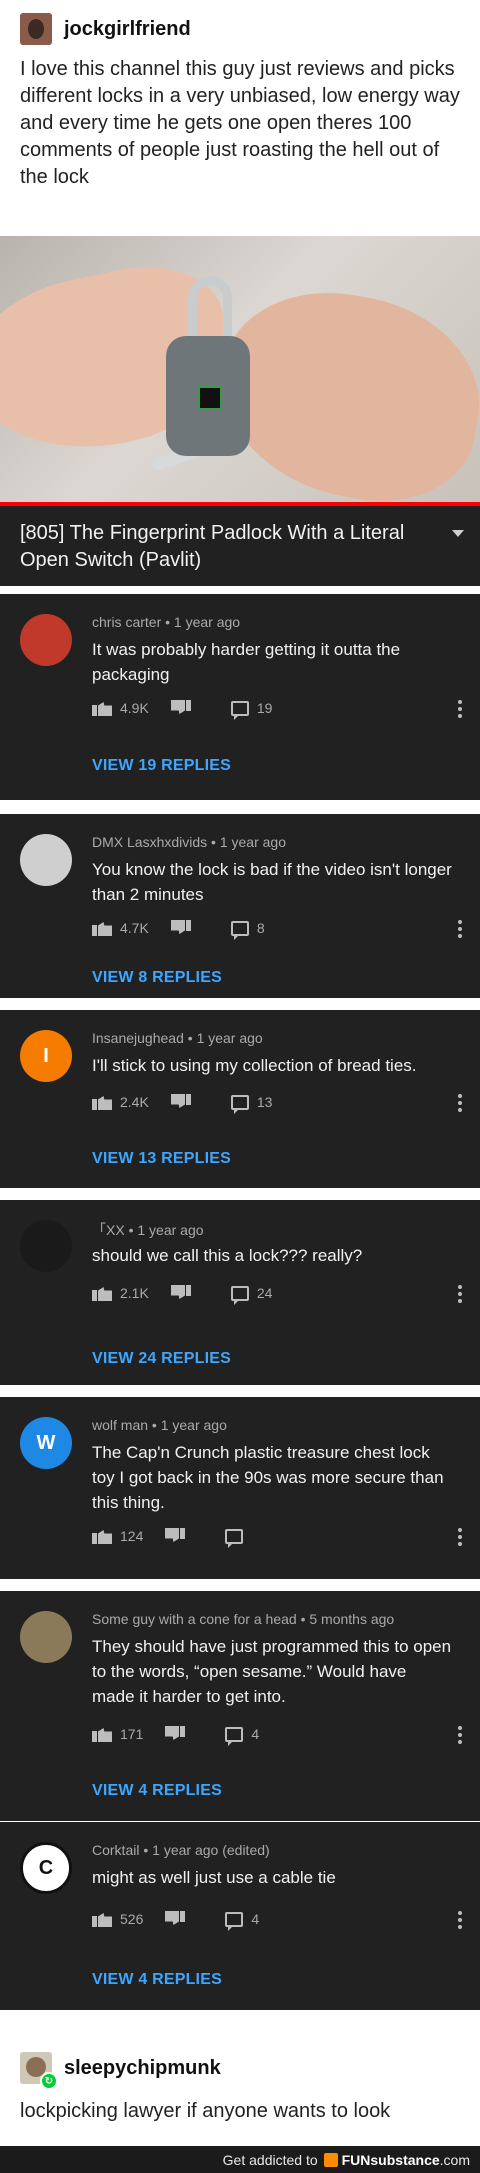 Image resolution: width=480 pixels, height=2173 pixels. What do you see at coordinates (211, 1850) in the screenshot?
I see `comment-age: 1 year ago (edited)` at bounding box center [211, 1850].